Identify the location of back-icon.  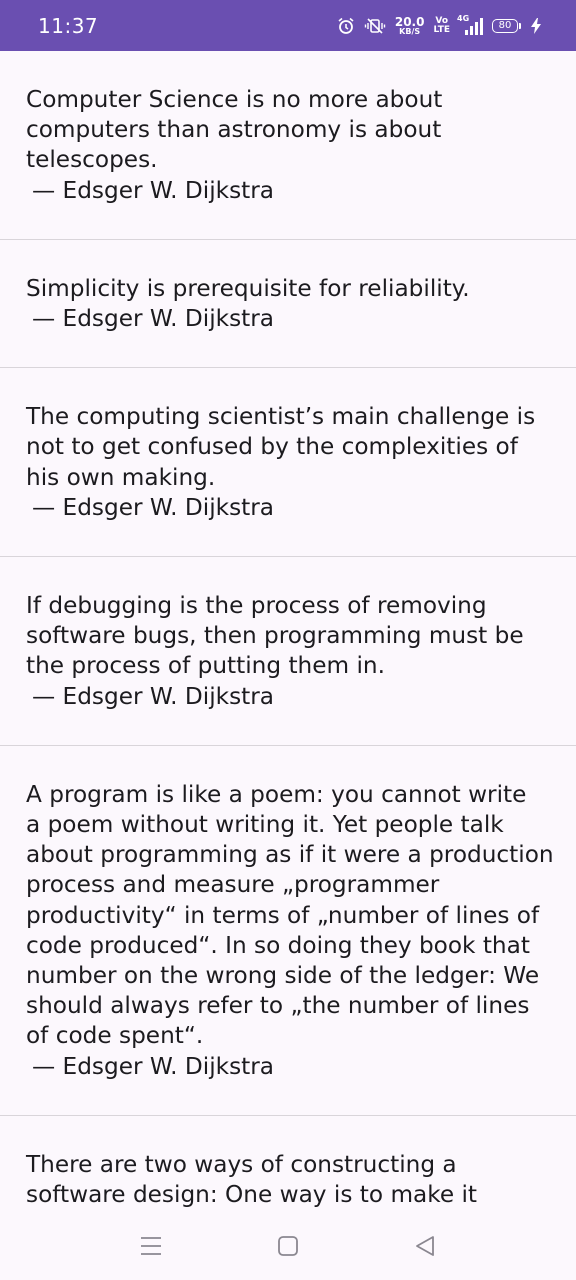
(425, 1246).